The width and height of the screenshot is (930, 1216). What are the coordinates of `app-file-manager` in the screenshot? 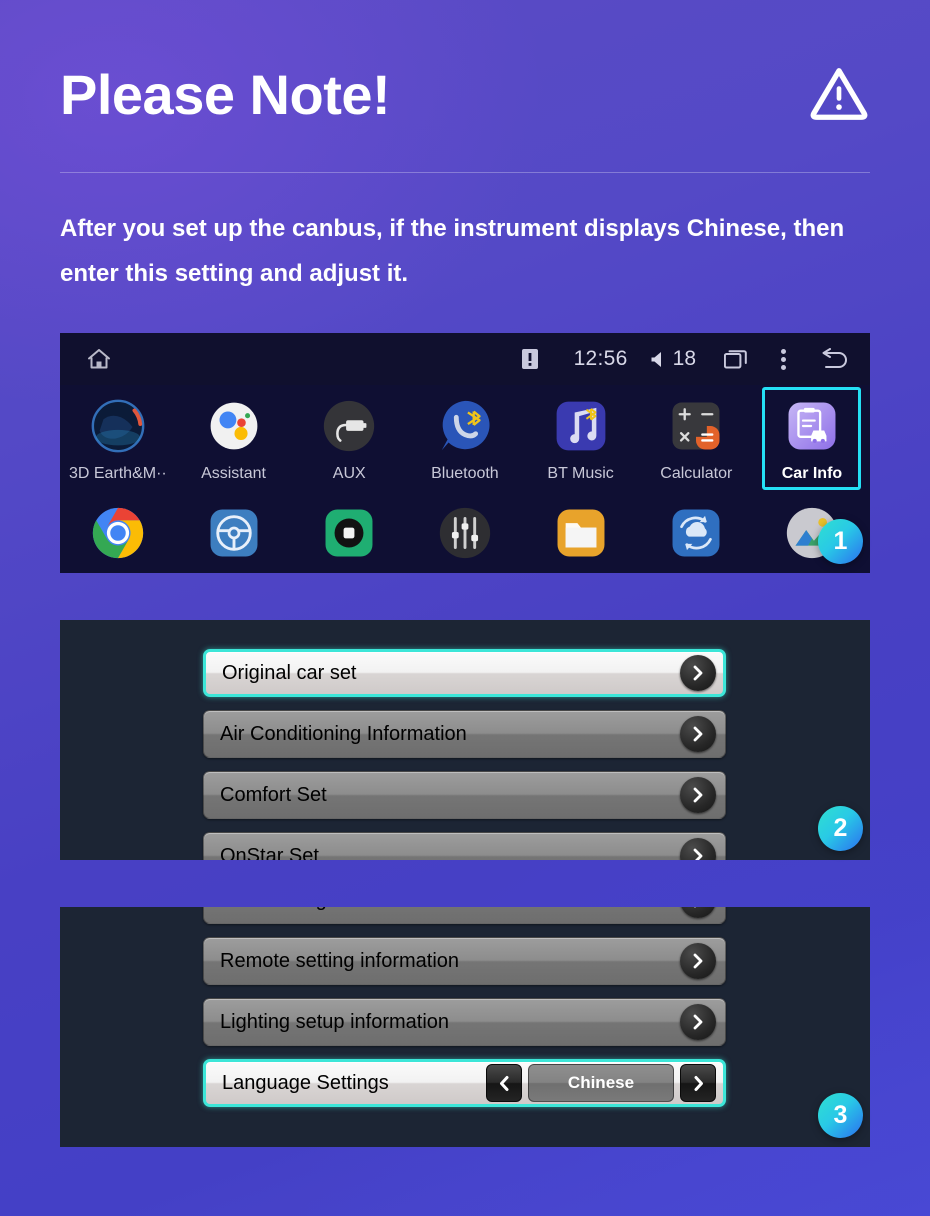 It's located at (581, 530).